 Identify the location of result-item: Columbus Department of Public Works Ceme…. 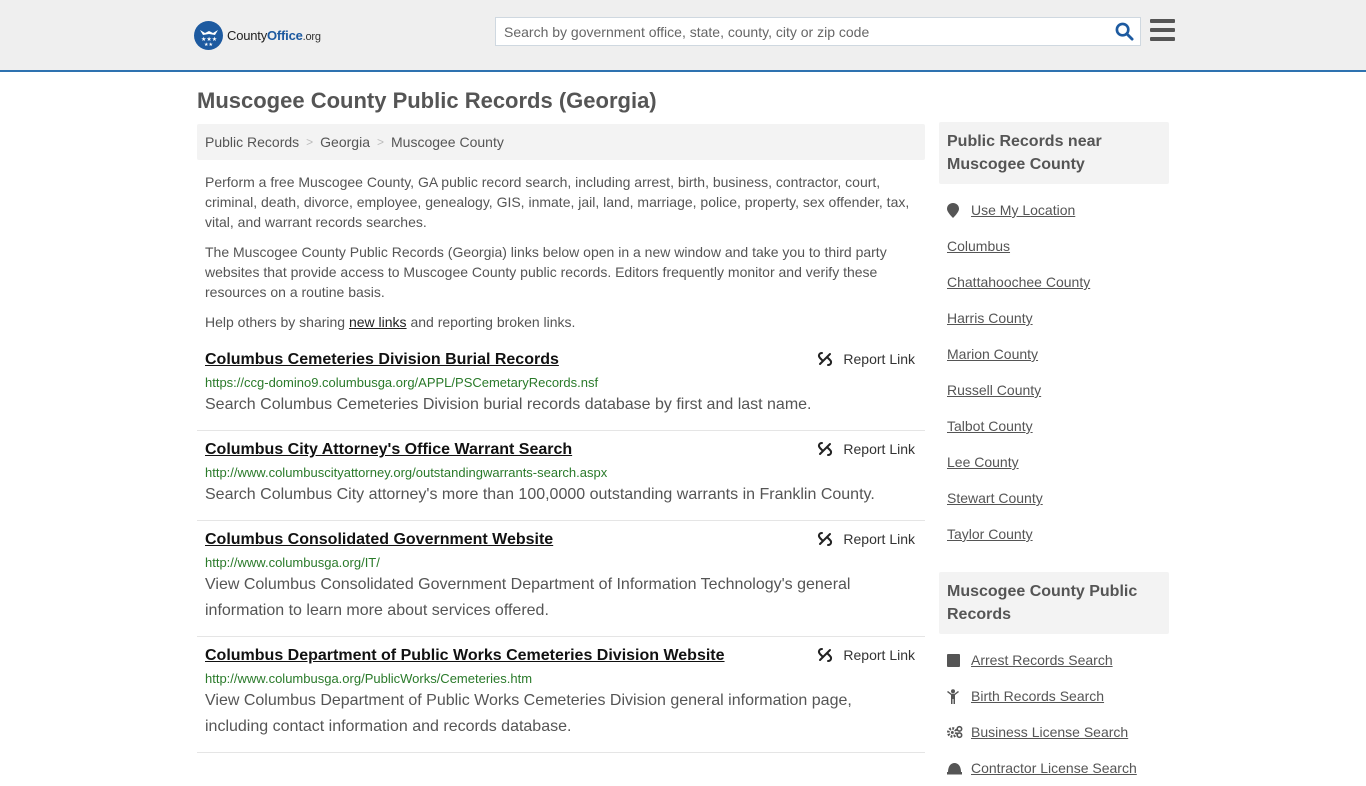
(561, 699).